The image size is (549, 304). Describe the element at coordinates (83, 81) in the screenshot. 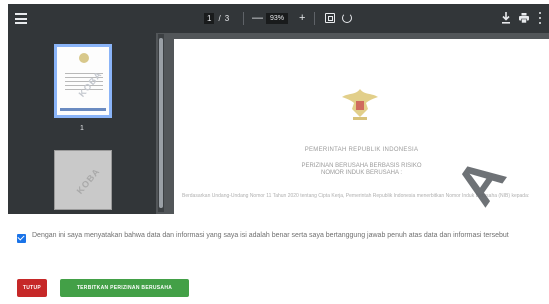

I see `page-thumbnail-1: KOBA` at that location.